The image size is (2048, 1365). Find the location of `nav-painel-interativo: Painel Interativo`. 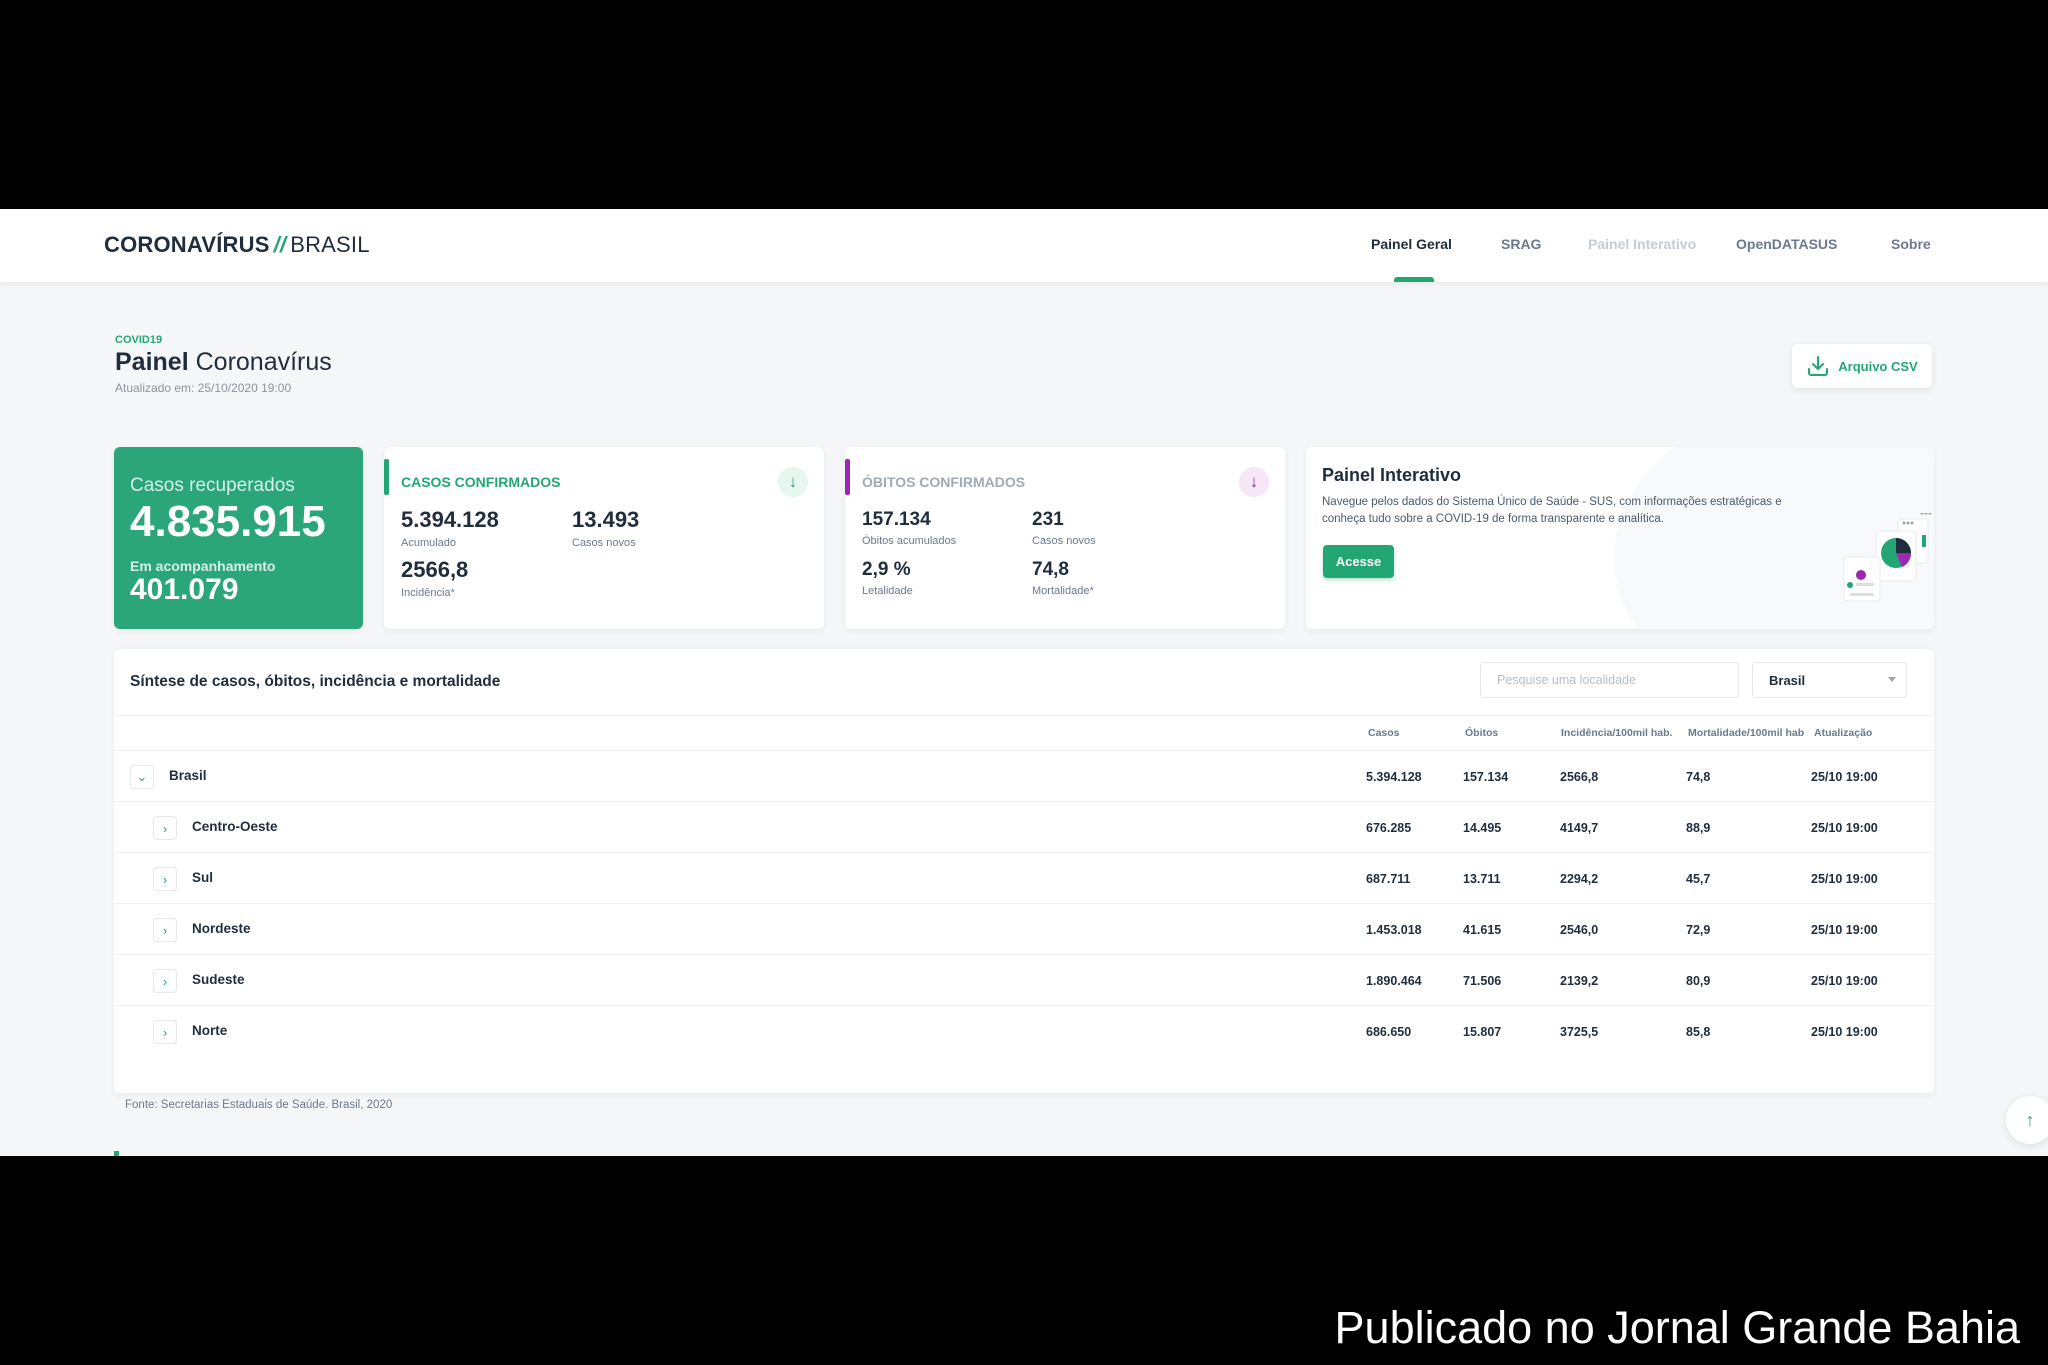

nav-painel-interativo: Painel Interativo is located at coordinates (1642, 244).